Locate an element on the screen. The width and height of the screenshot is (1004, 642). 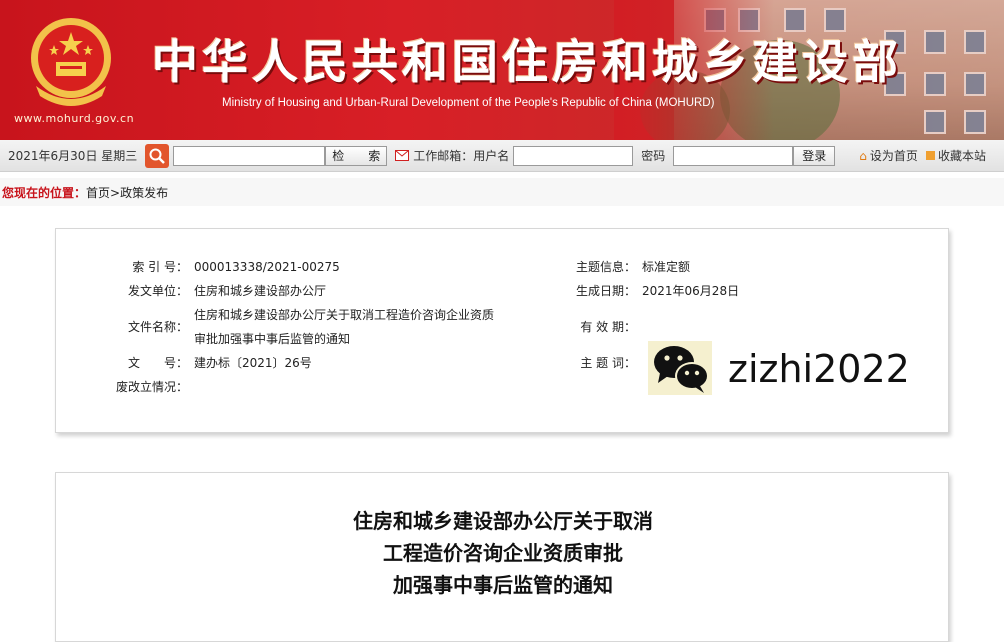
home-icon: ⌂ is located at coordinates (863, 155).